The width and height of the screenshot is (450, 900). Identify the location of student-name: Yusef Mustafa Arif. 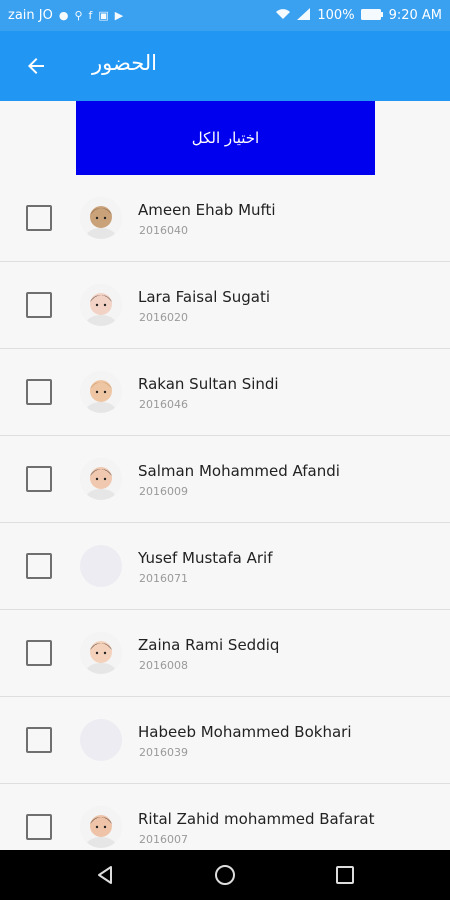
(205, 558).